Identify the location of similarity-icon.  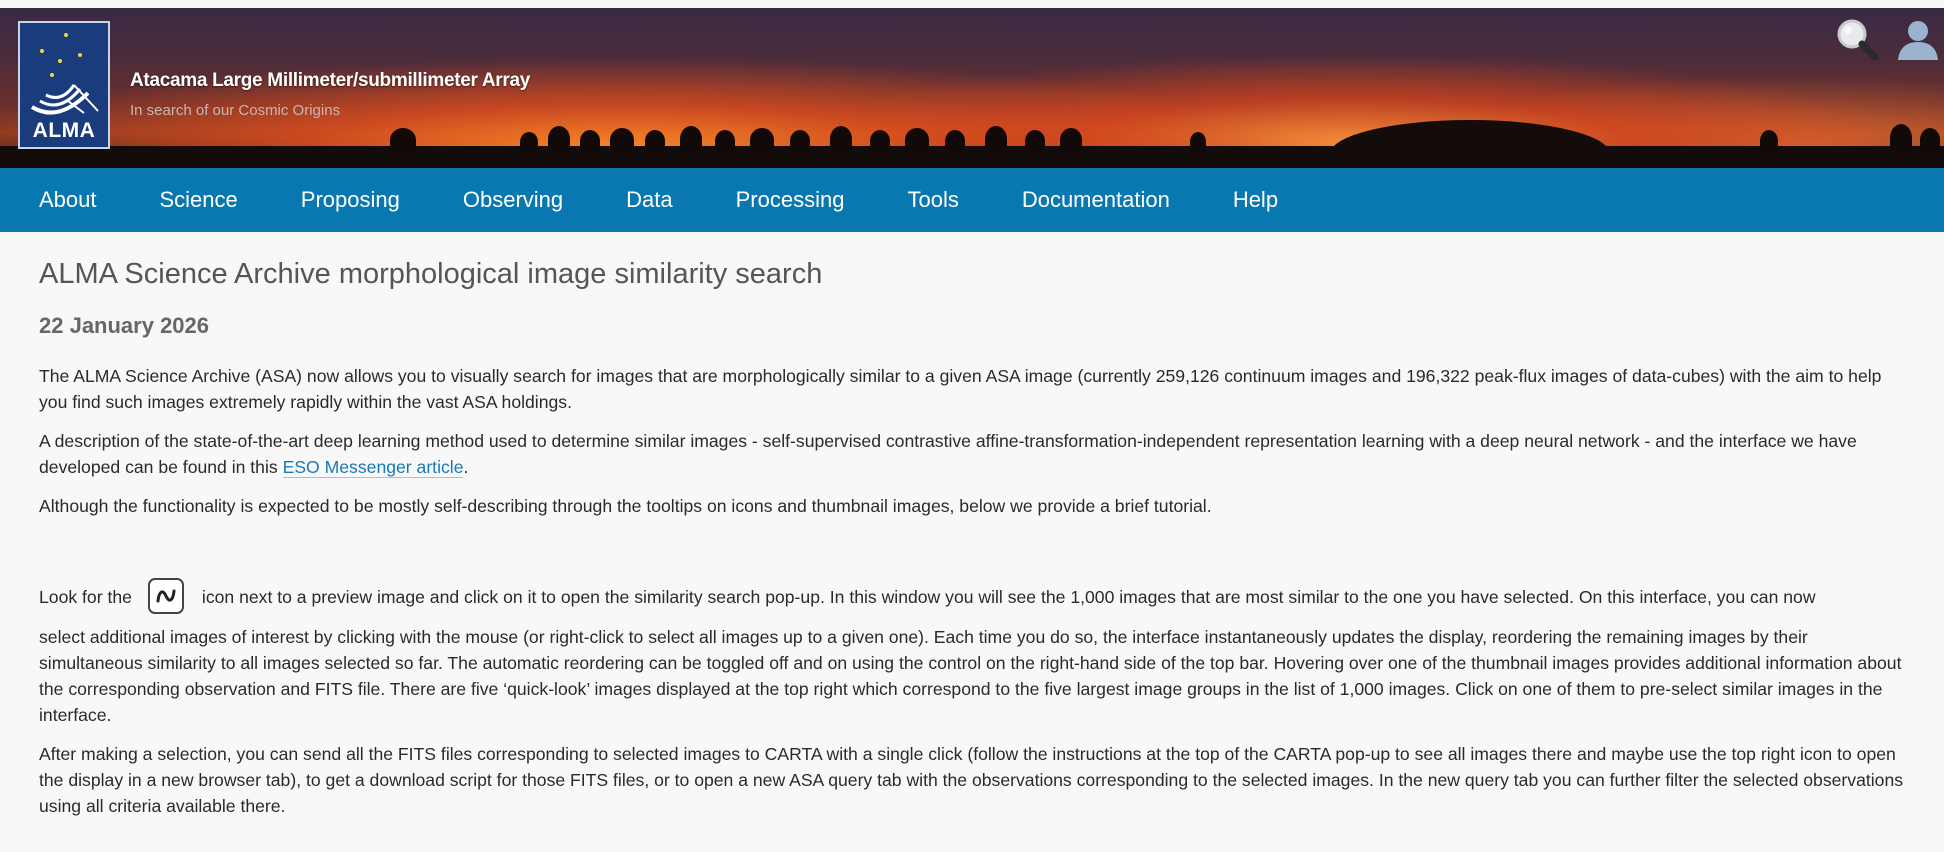
(165, 596).